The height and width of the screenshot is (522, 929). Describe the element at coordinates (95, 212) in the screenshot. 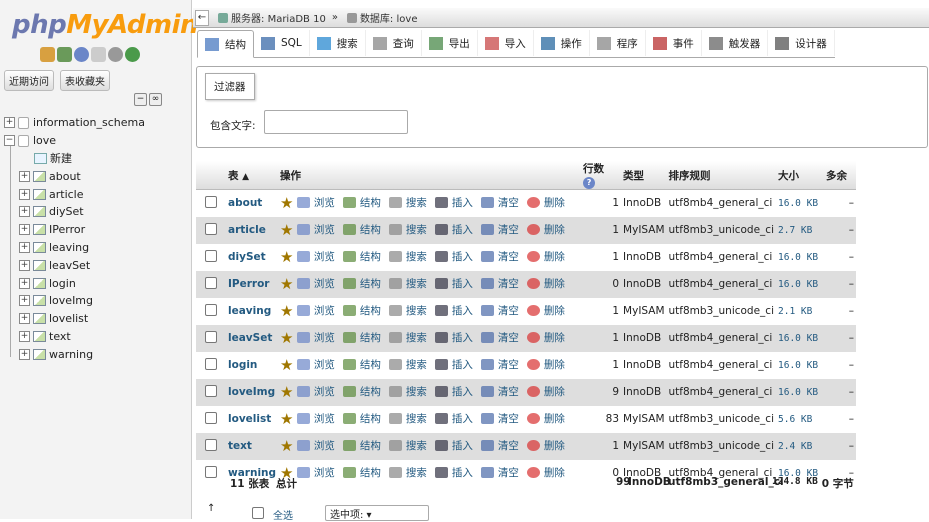

I see `table-item-diySet: + diySet` at that location.